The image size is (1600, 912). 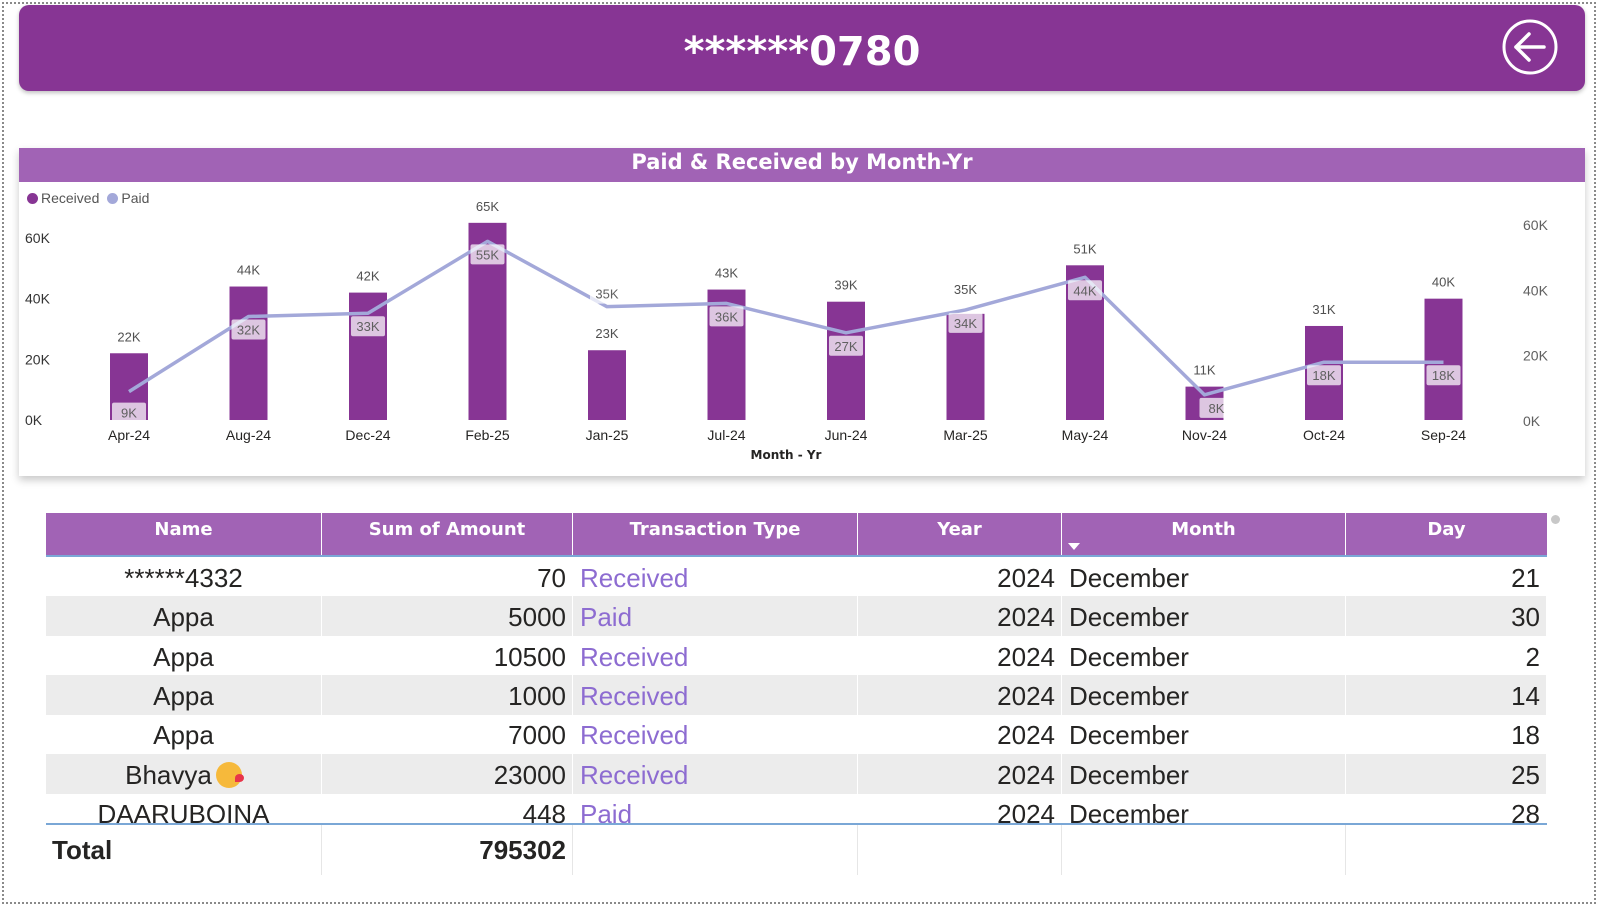 I want to click on chart-legend: Received Paid, so click(x=92, y=198).